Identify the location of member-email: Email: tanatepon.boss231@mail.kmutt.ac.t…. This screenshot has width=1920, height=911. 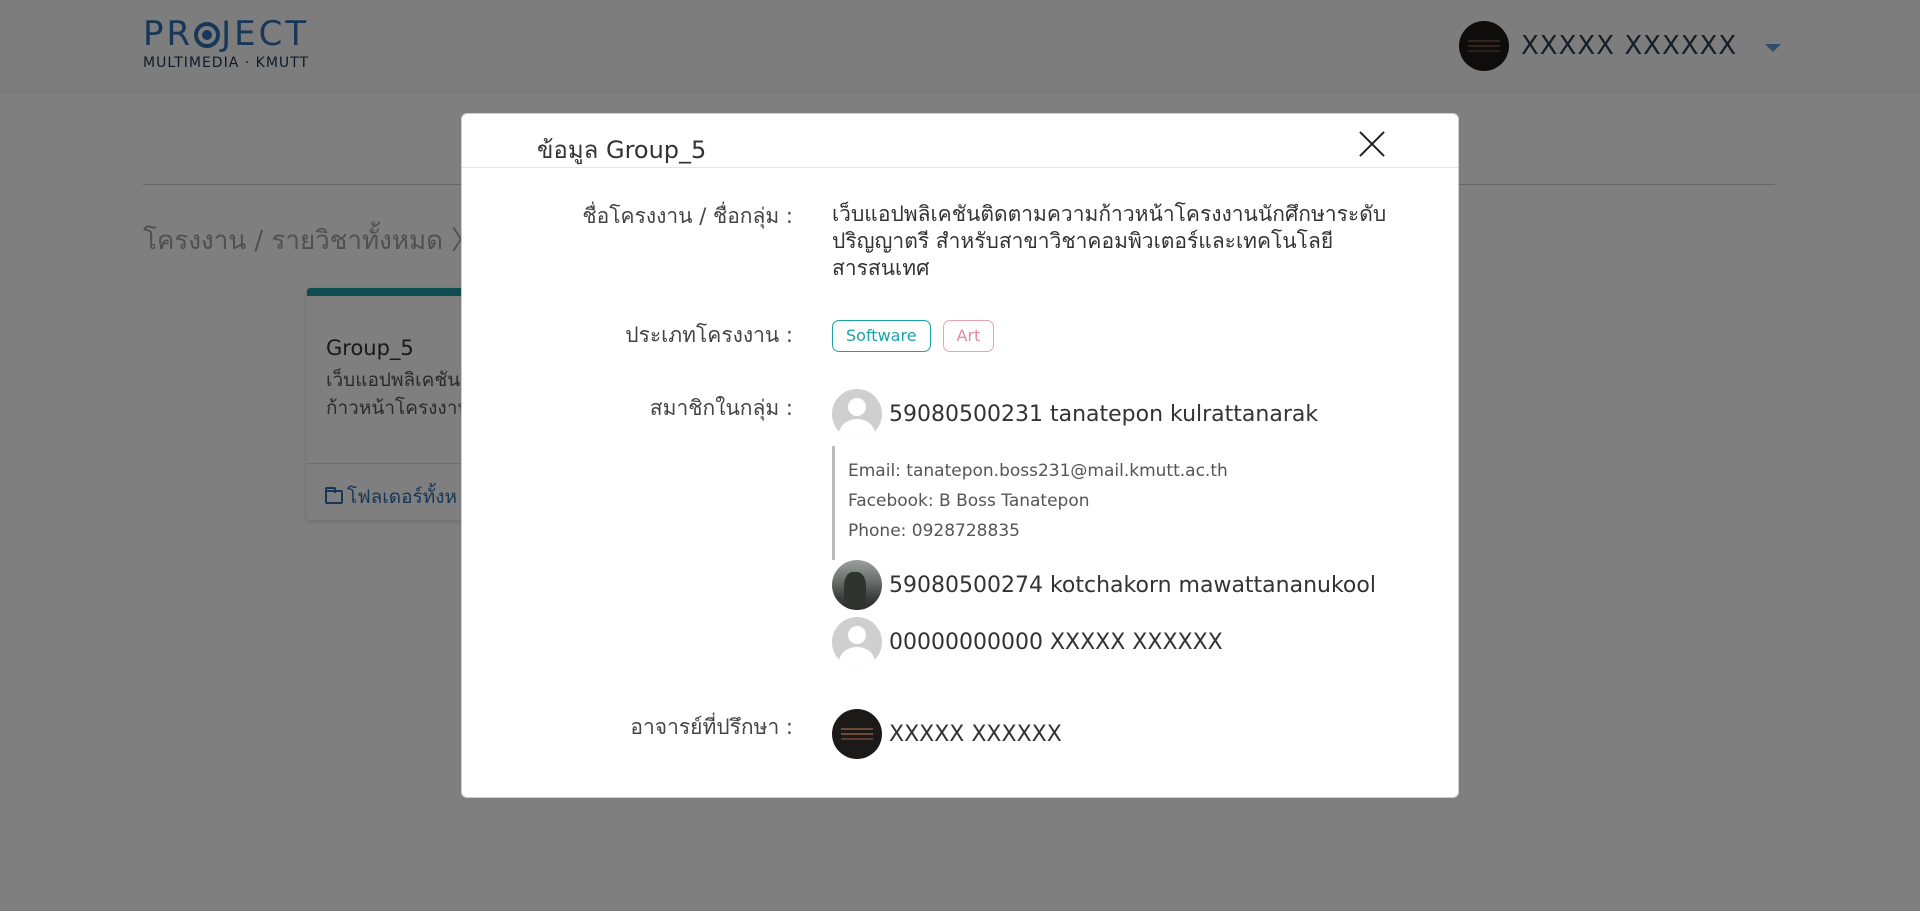
(1038, 471).